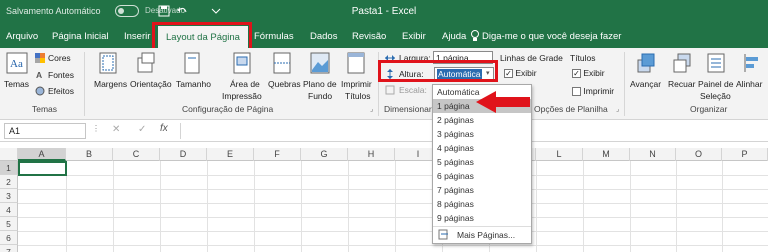 This screenshot has width=768, height=252. I want to click on active-cell-a1, so click(42, 168).